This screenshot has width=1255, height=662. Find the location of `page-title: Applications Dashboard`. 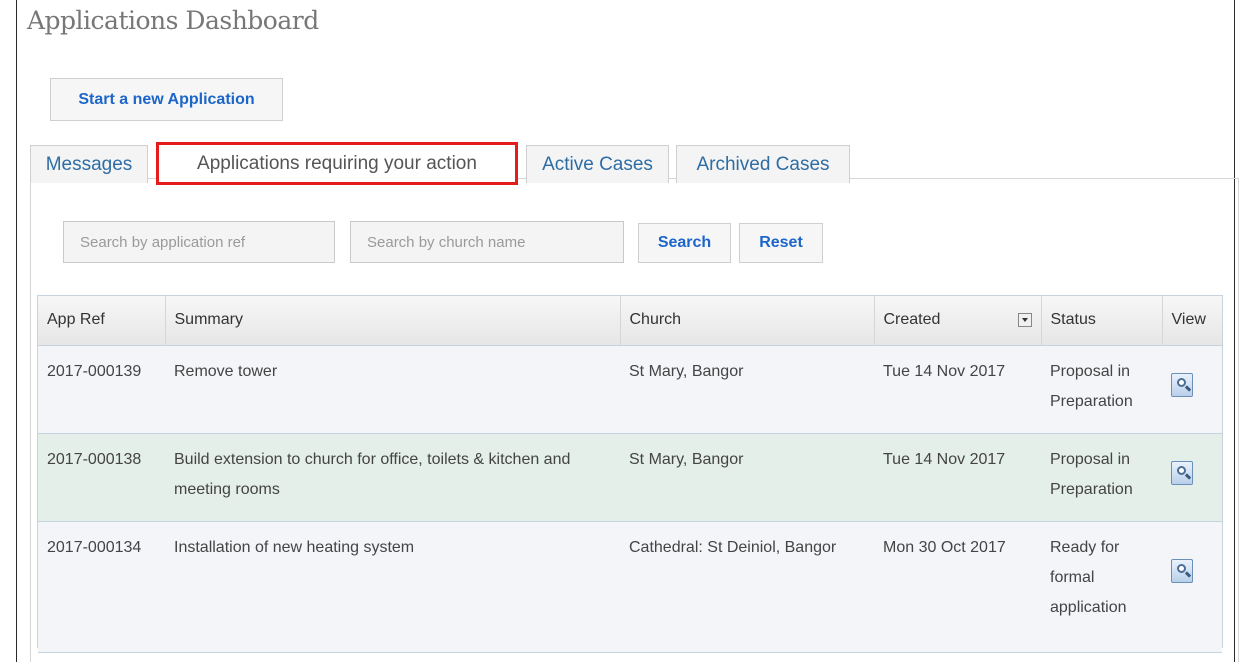

page-title: Applications Dashboard is located at coordinates (173, 20).